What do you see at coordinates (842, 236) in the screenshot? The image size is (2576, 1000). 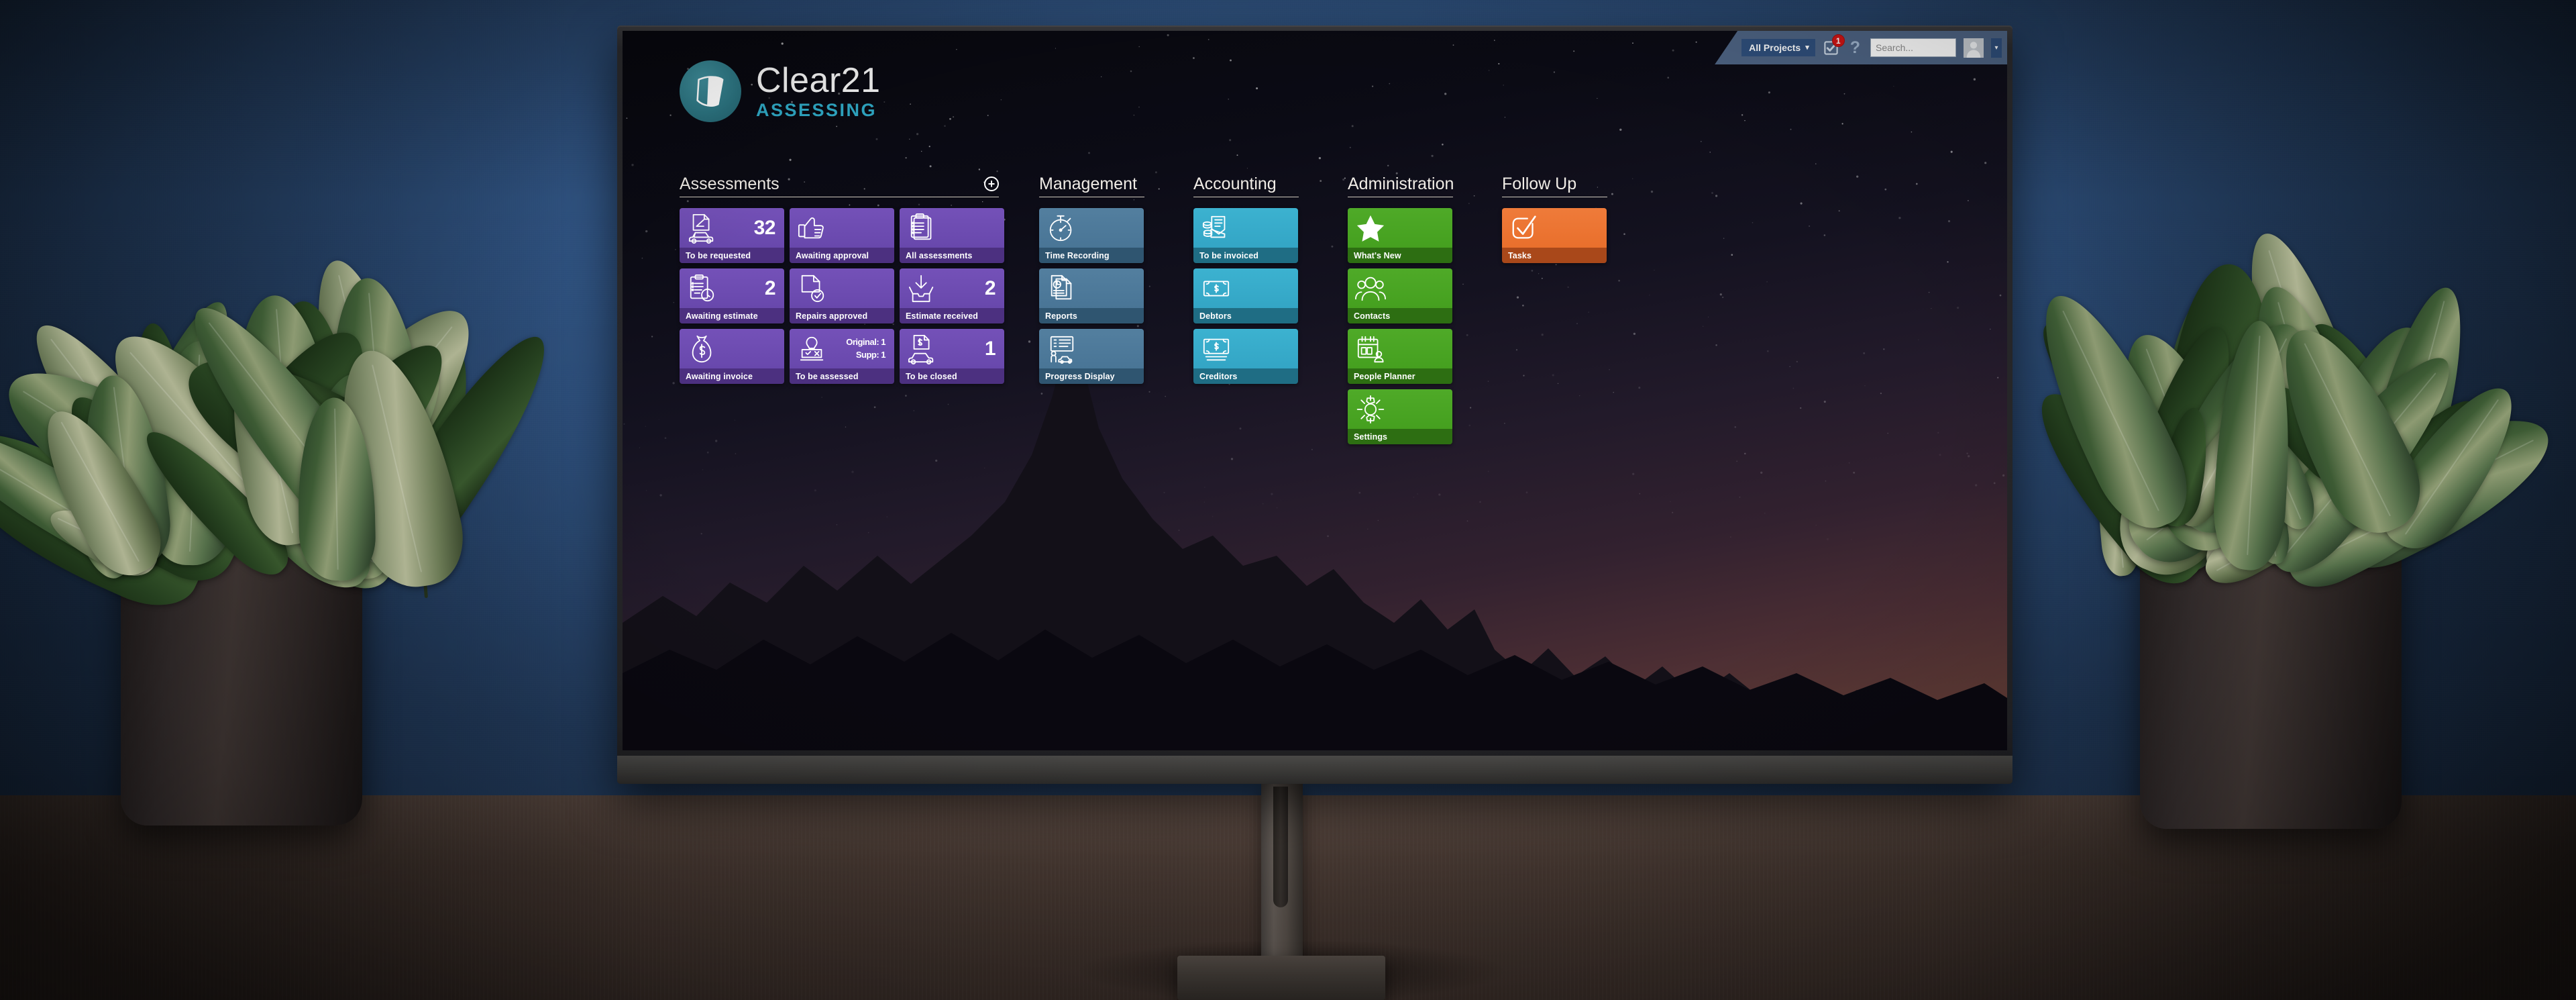 I see `tile-awaiting-approval: Awaiting approval` at bounding box center [842, 236].